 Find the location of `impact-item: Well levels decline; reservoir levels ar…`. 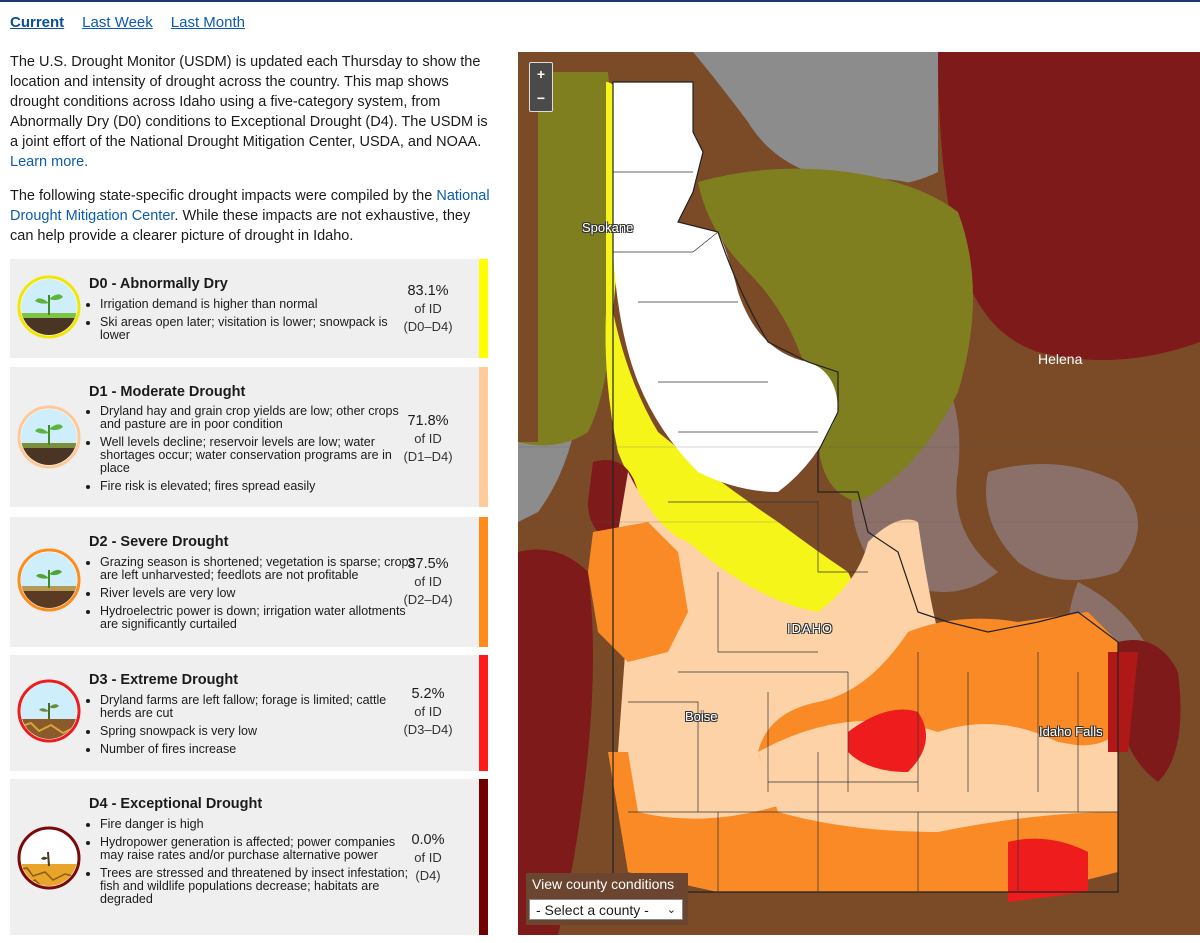

impact-item: Well levels decline; reservoir levels ar… is located at coordinates (259, 455).